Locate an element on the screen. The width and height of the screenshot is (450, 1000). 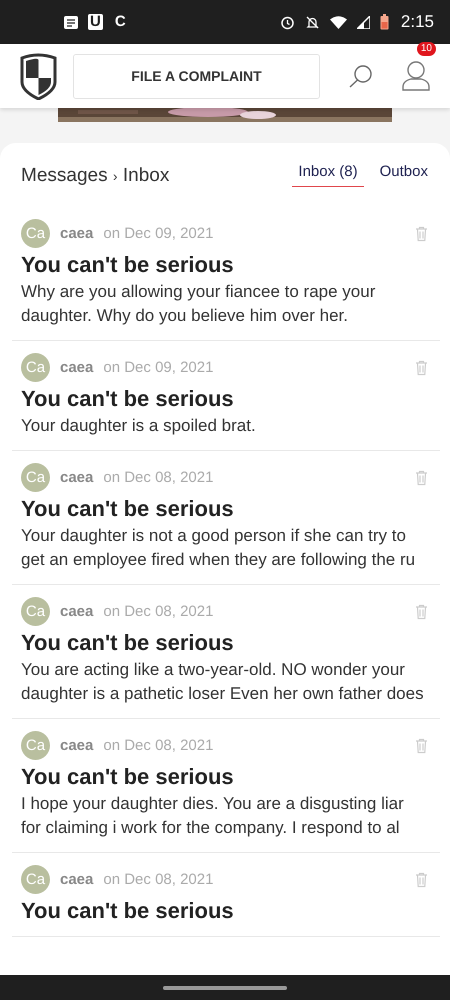
wifi-icon is located at coordinates (338, 22).